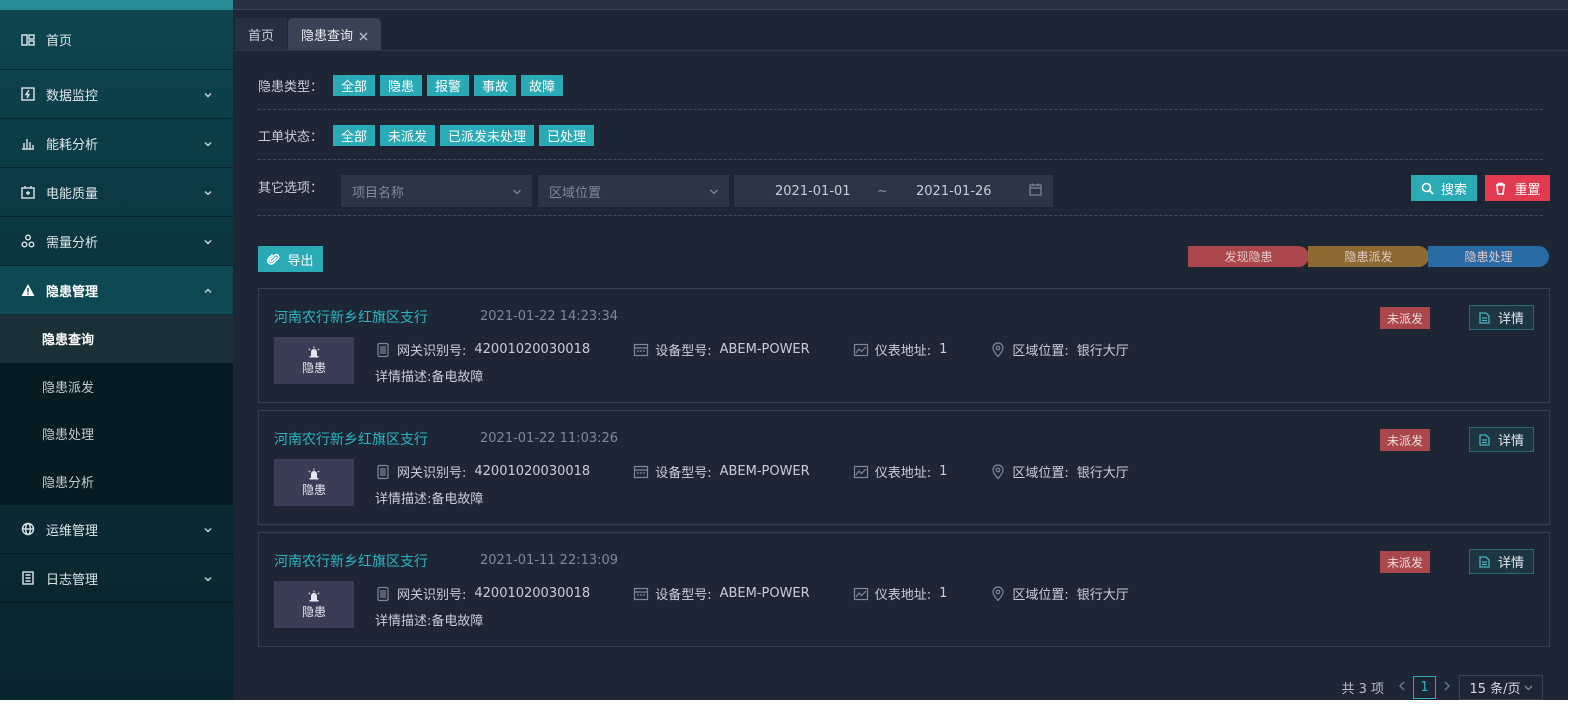  What do you see at coordinates (1484, 439) in the screenshot?
I see `document-icon` at bounding box center [1484, 439].